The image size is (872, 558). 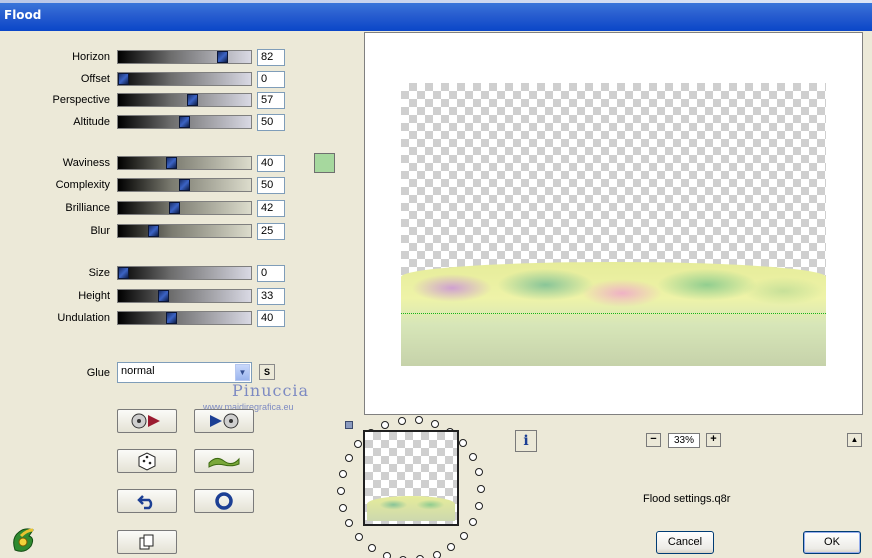 What do you see at coordinates (267, 372) in the screenshot?
I see `glue-lock-button: S` at bounding box center [267, 372].